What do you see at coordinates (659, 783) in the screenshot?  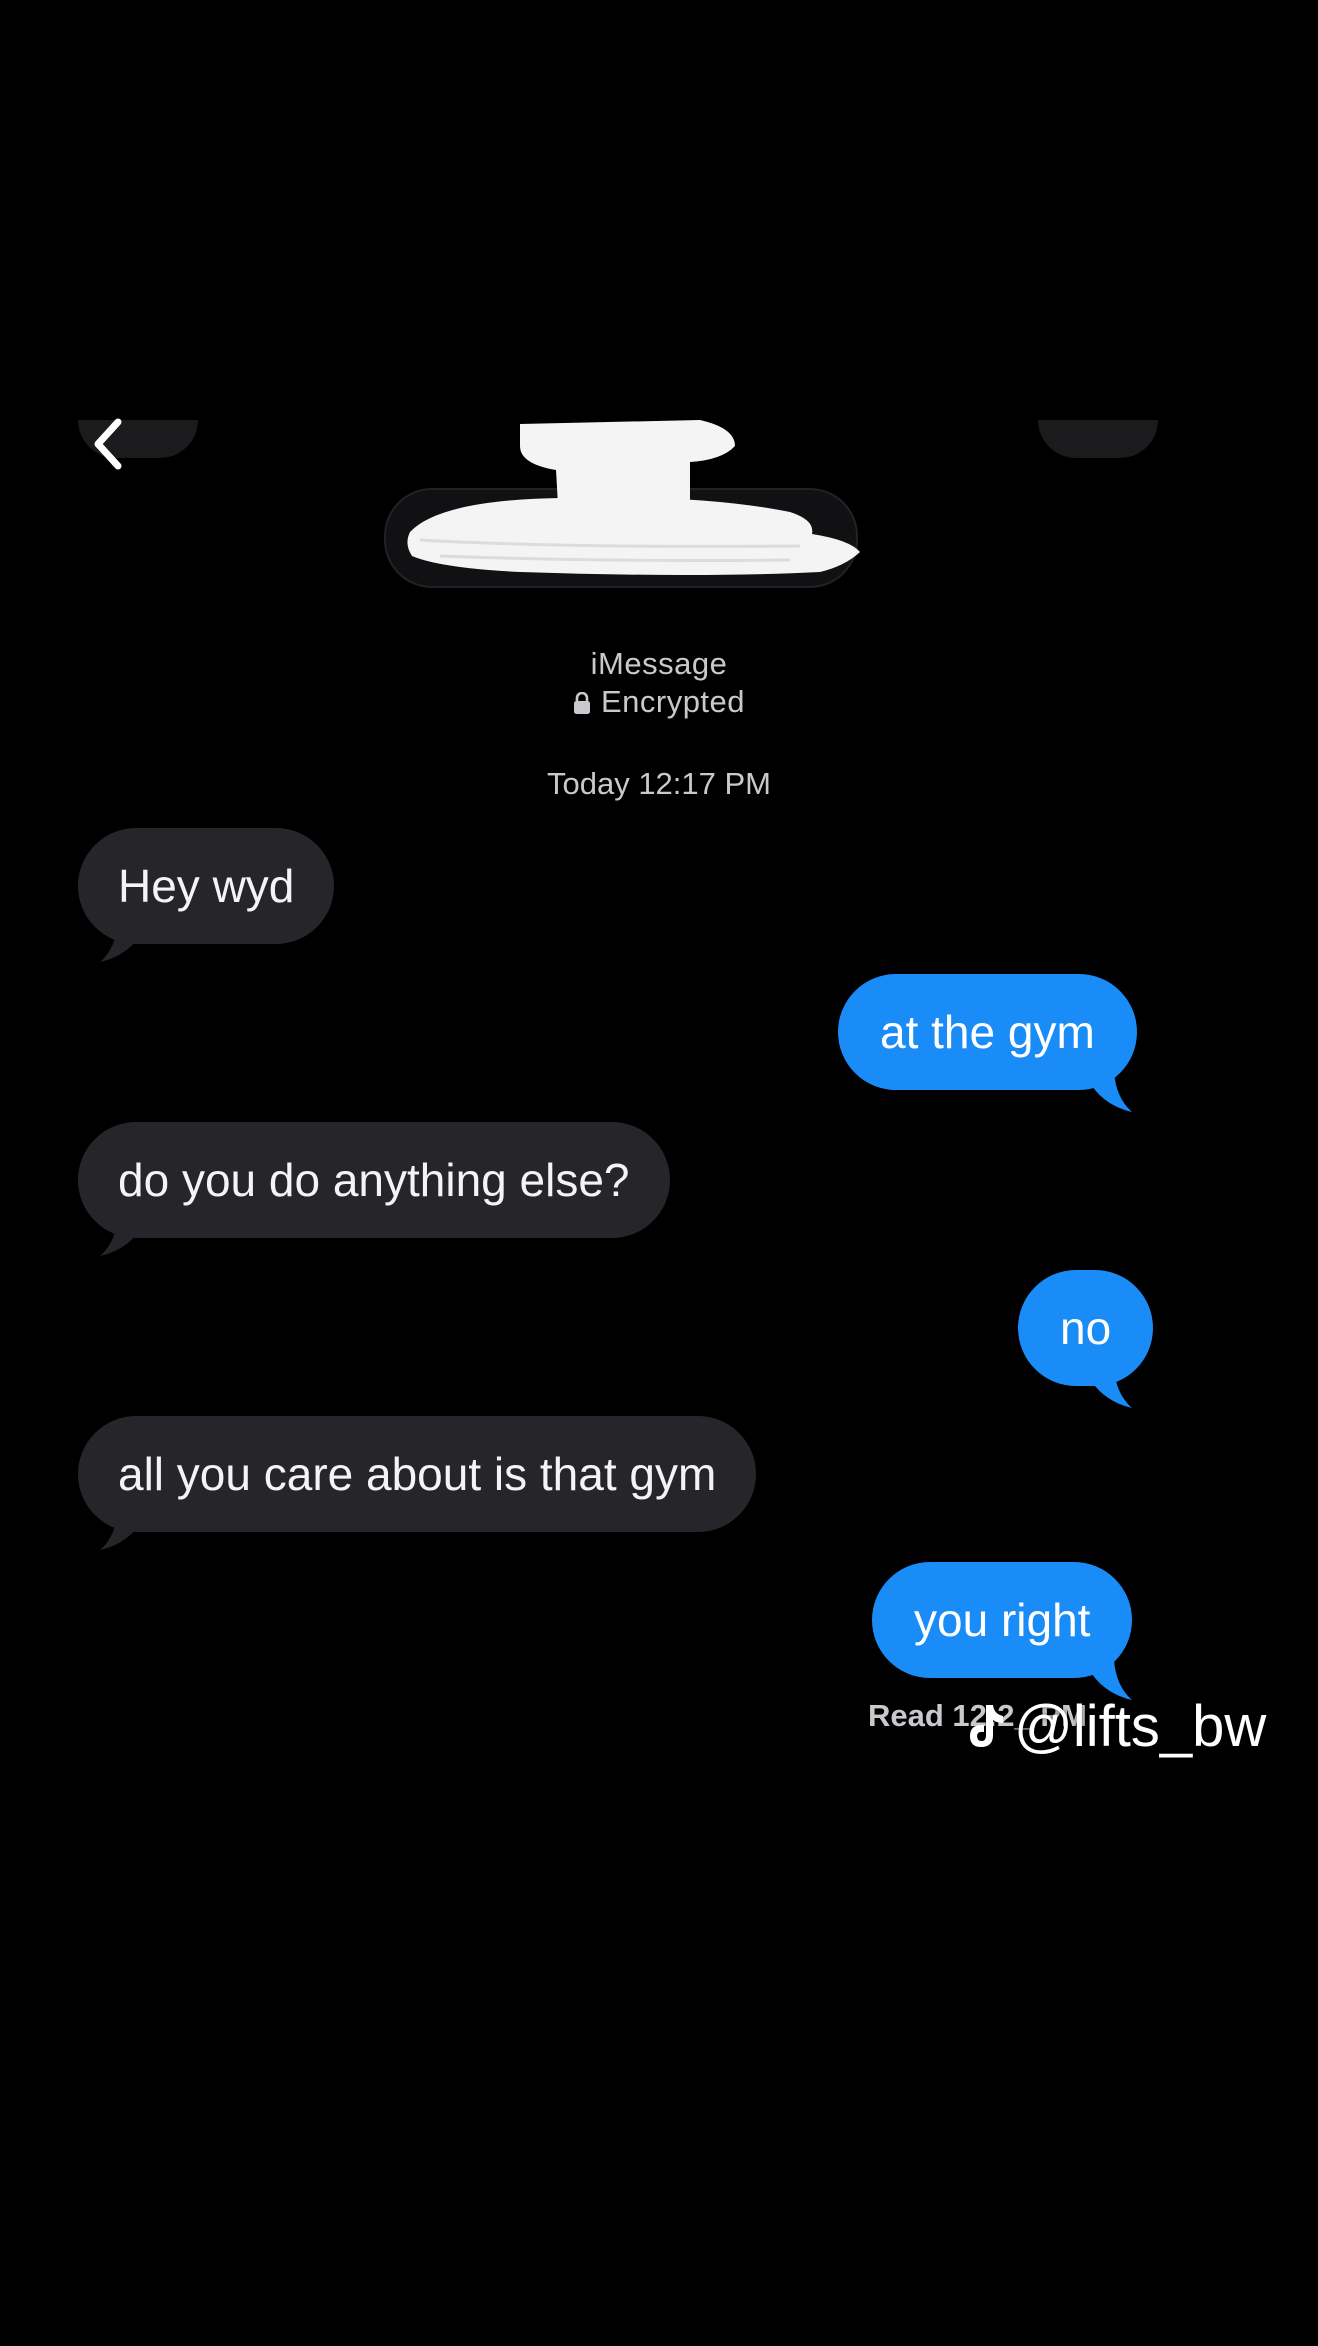 I see `conversation-timestamp: Today 12:17 PM` at bounding box center [659, 783].